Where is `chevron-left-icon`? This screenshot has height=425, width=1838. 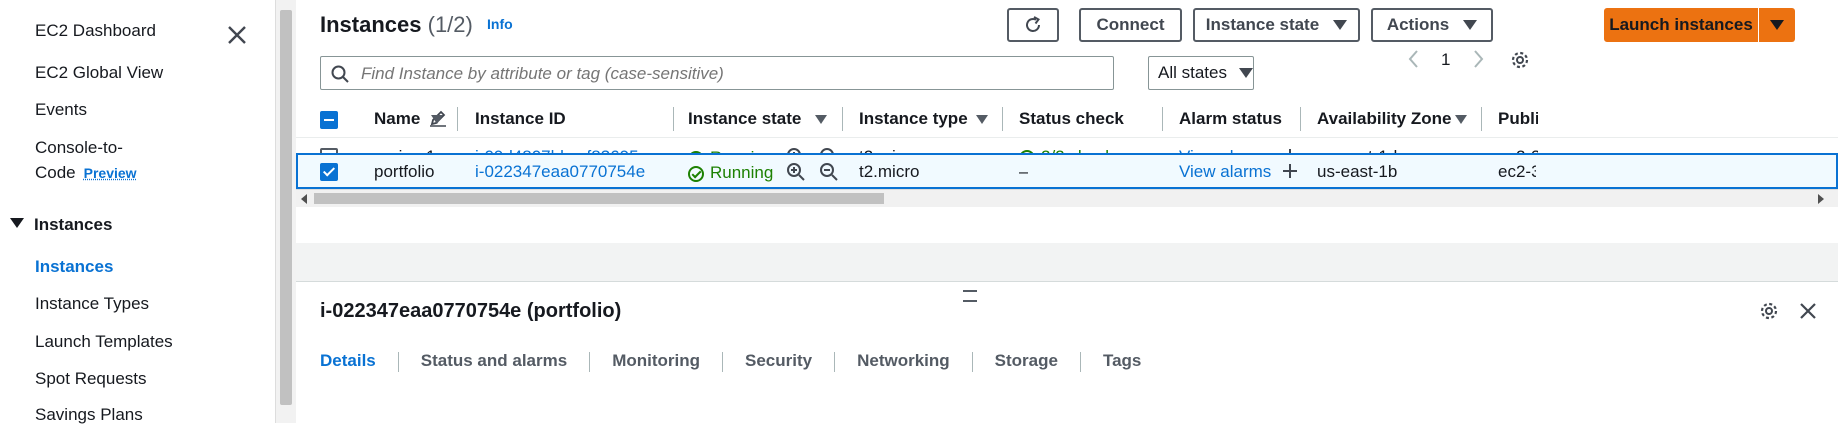
chevron-left-icon is located at coordinates (1414, 59).